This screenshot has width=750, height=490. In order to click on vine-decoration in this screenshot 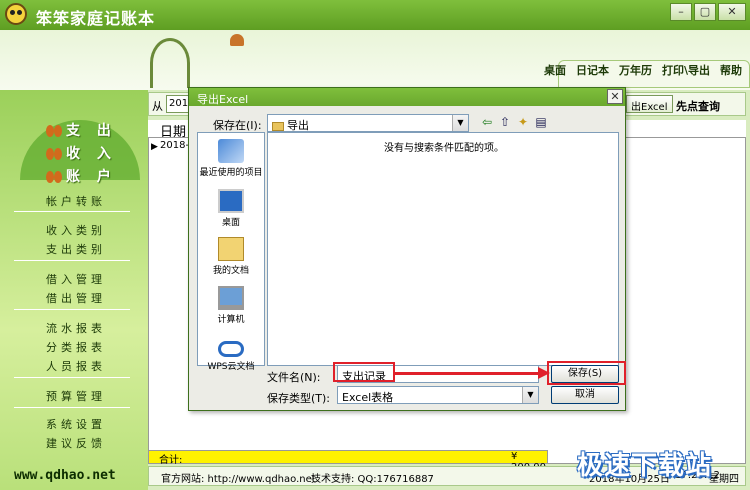, I will do `click(170, 63)`.